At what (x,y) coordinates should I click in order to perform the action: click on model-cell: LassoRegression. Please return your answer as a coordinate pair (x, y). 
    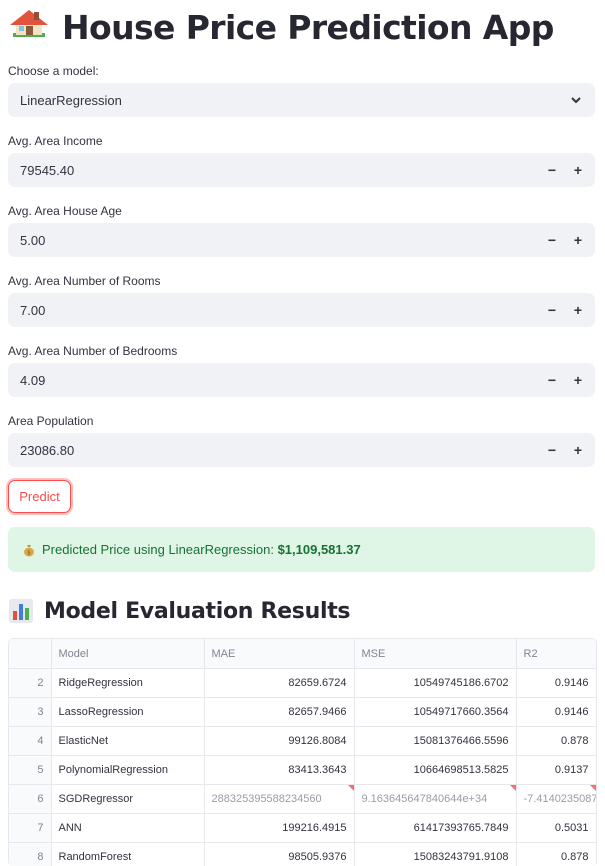
    Looking at the image, I should click on (127, 712).